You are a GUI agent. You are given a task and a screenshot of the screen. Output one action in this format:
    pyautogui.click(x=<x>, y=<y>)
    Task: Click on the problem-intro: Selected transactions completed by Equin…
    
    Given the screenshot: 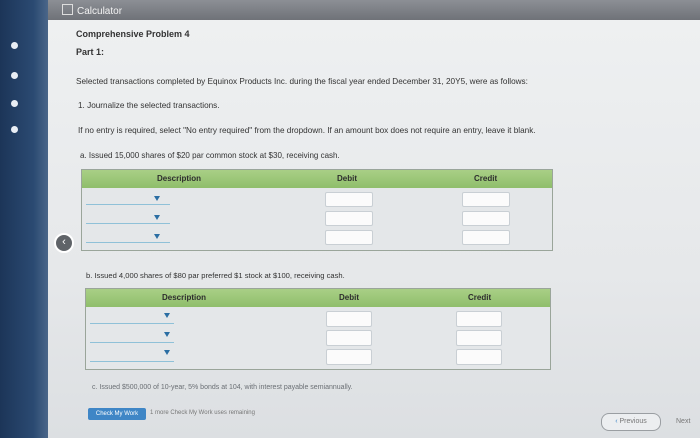 What is the action you would take?
    pyautogui.click(x=302, y=81)
    